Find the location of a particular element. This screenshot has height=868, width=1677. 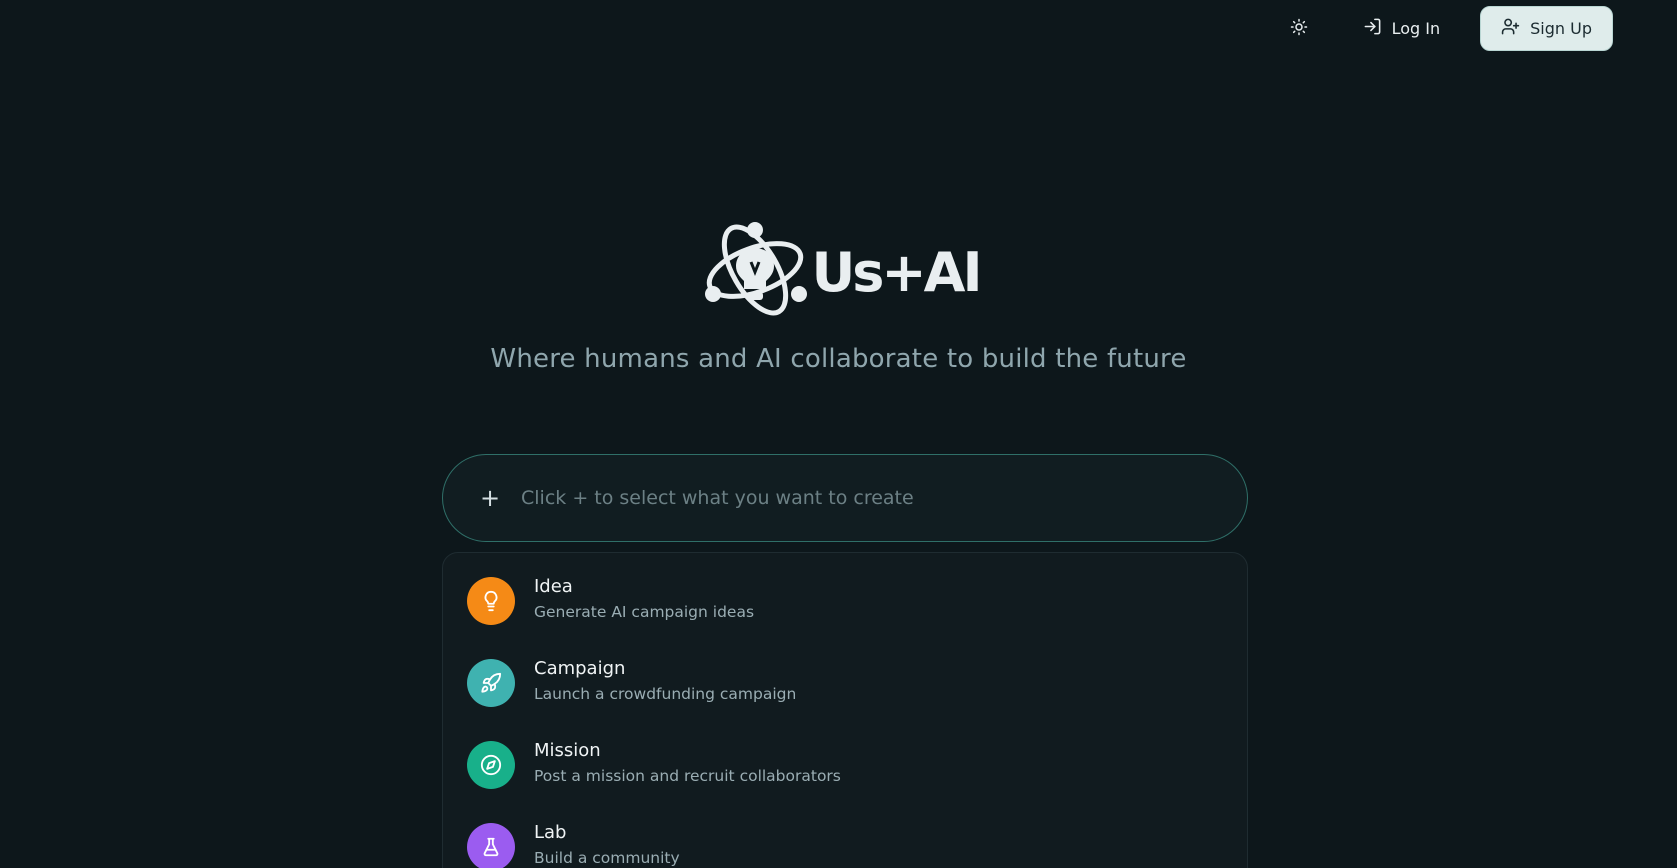

atom-bulb-logo-icon is located at coordinates (755, 272).